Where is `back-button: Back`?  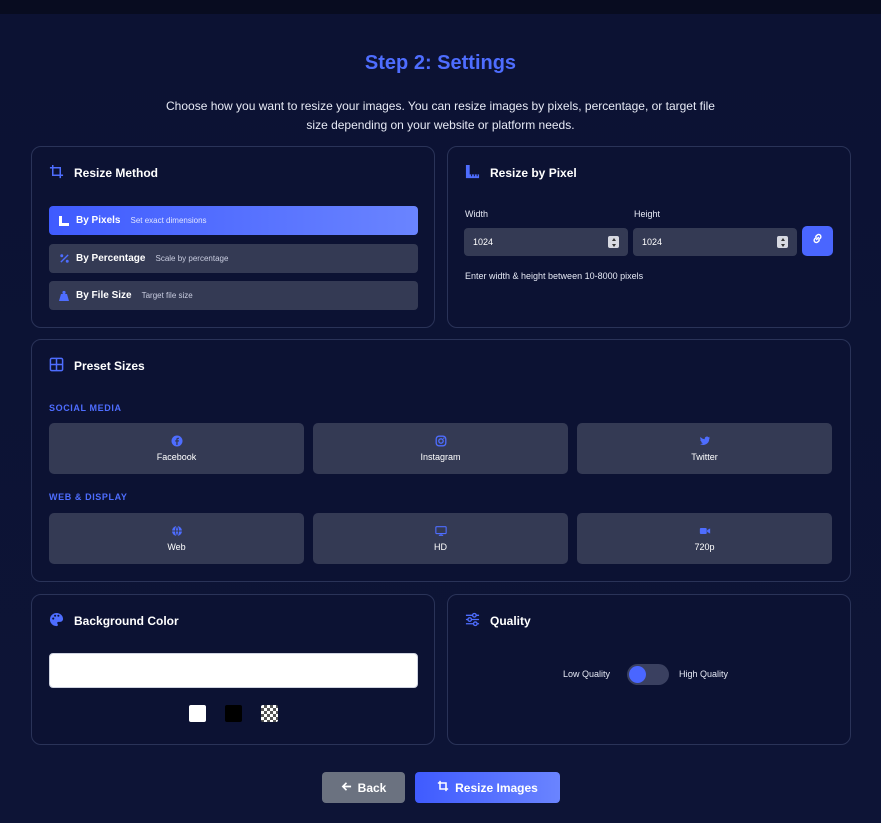
back-button: Back is located at coordinates (363, 787).